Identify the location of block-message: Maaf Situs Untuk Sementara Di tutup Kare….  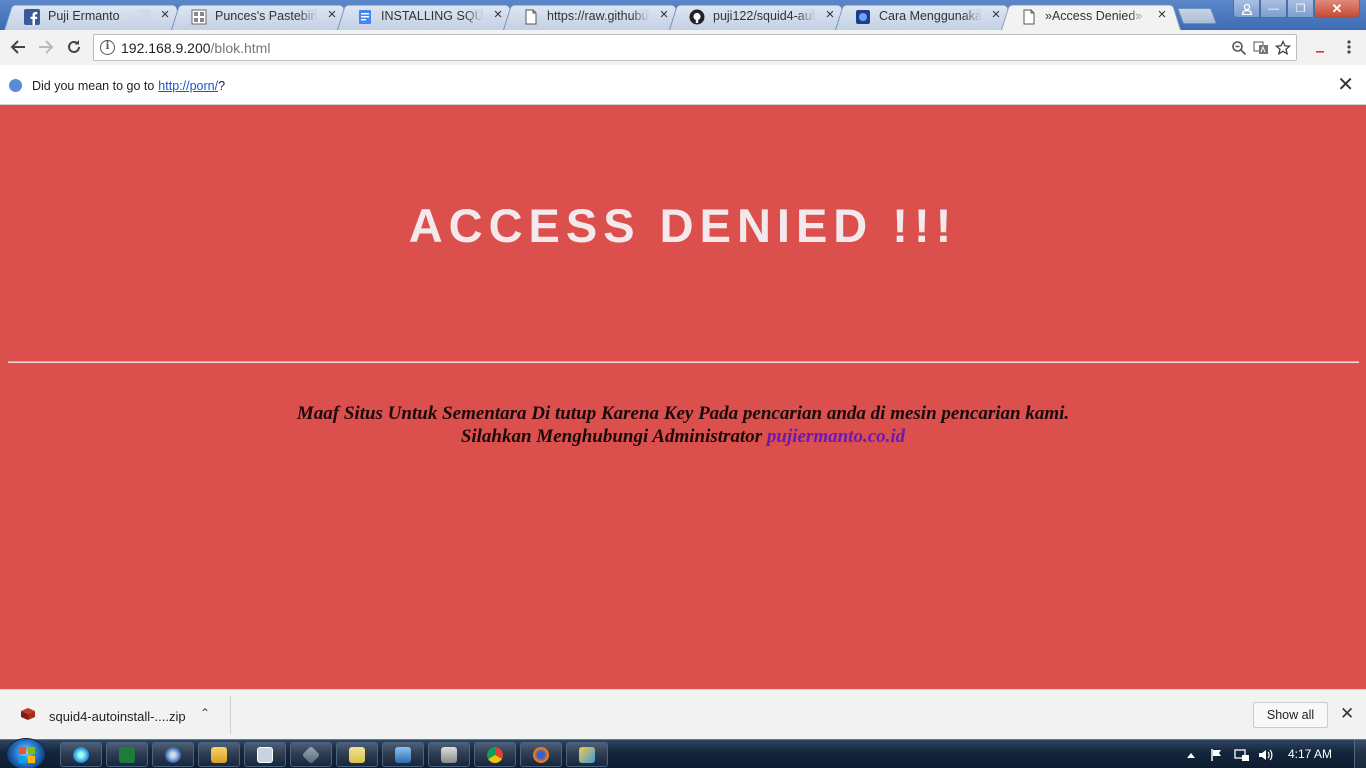
(683, 425).